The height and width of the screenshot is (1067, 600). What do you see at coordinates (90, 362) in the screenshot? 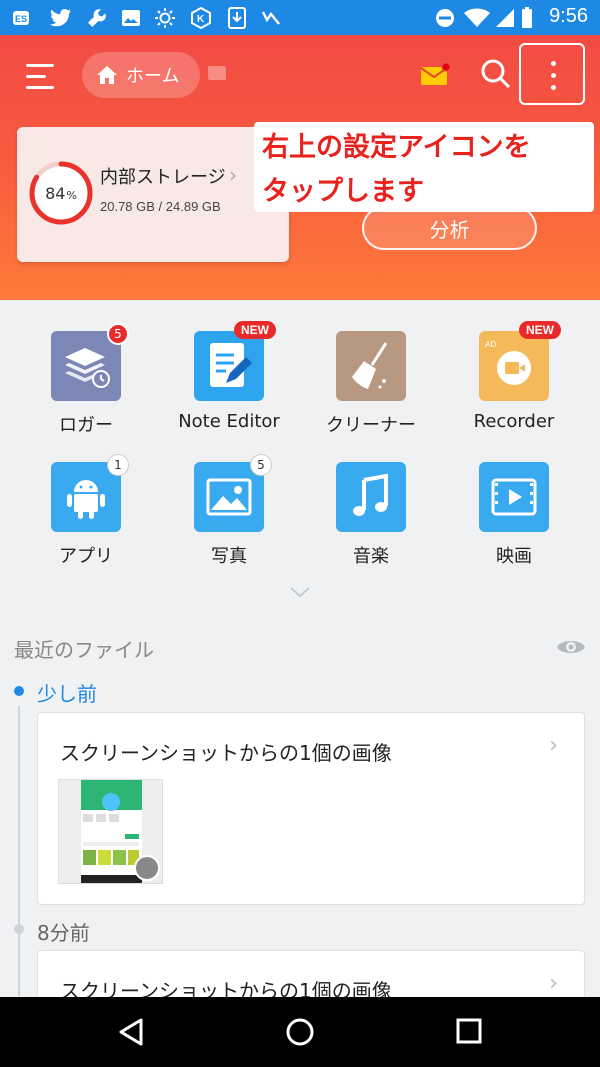
I see `logger-icon: 5` at bounding box center [90, 362].